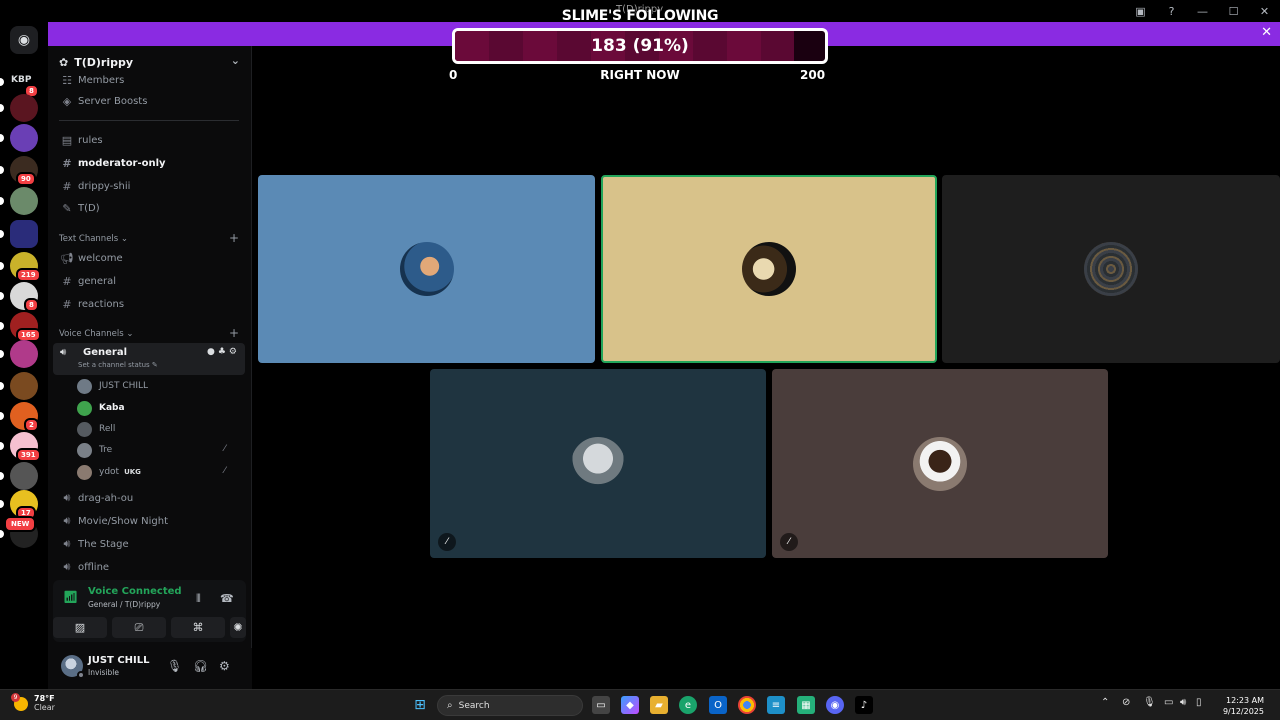  What do you see at coordinates (198, 599) in the screenshot?
I see `noise-suppression-icon: ⦀` at bounding box center [198, 599].